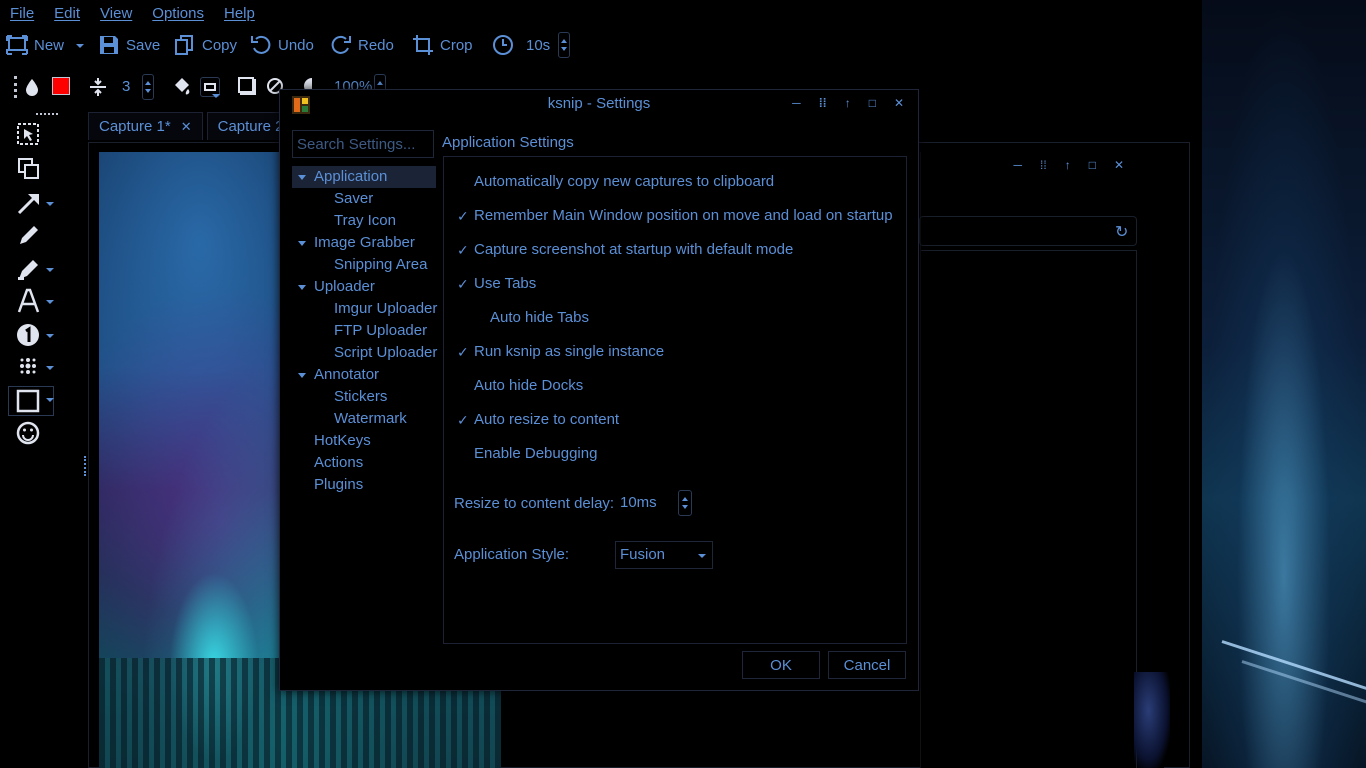 The width and height of the screenshot is (1366, 768). I want to click on tree-item-imgur-uploader: Imgur Uploader, so click(365, 309).